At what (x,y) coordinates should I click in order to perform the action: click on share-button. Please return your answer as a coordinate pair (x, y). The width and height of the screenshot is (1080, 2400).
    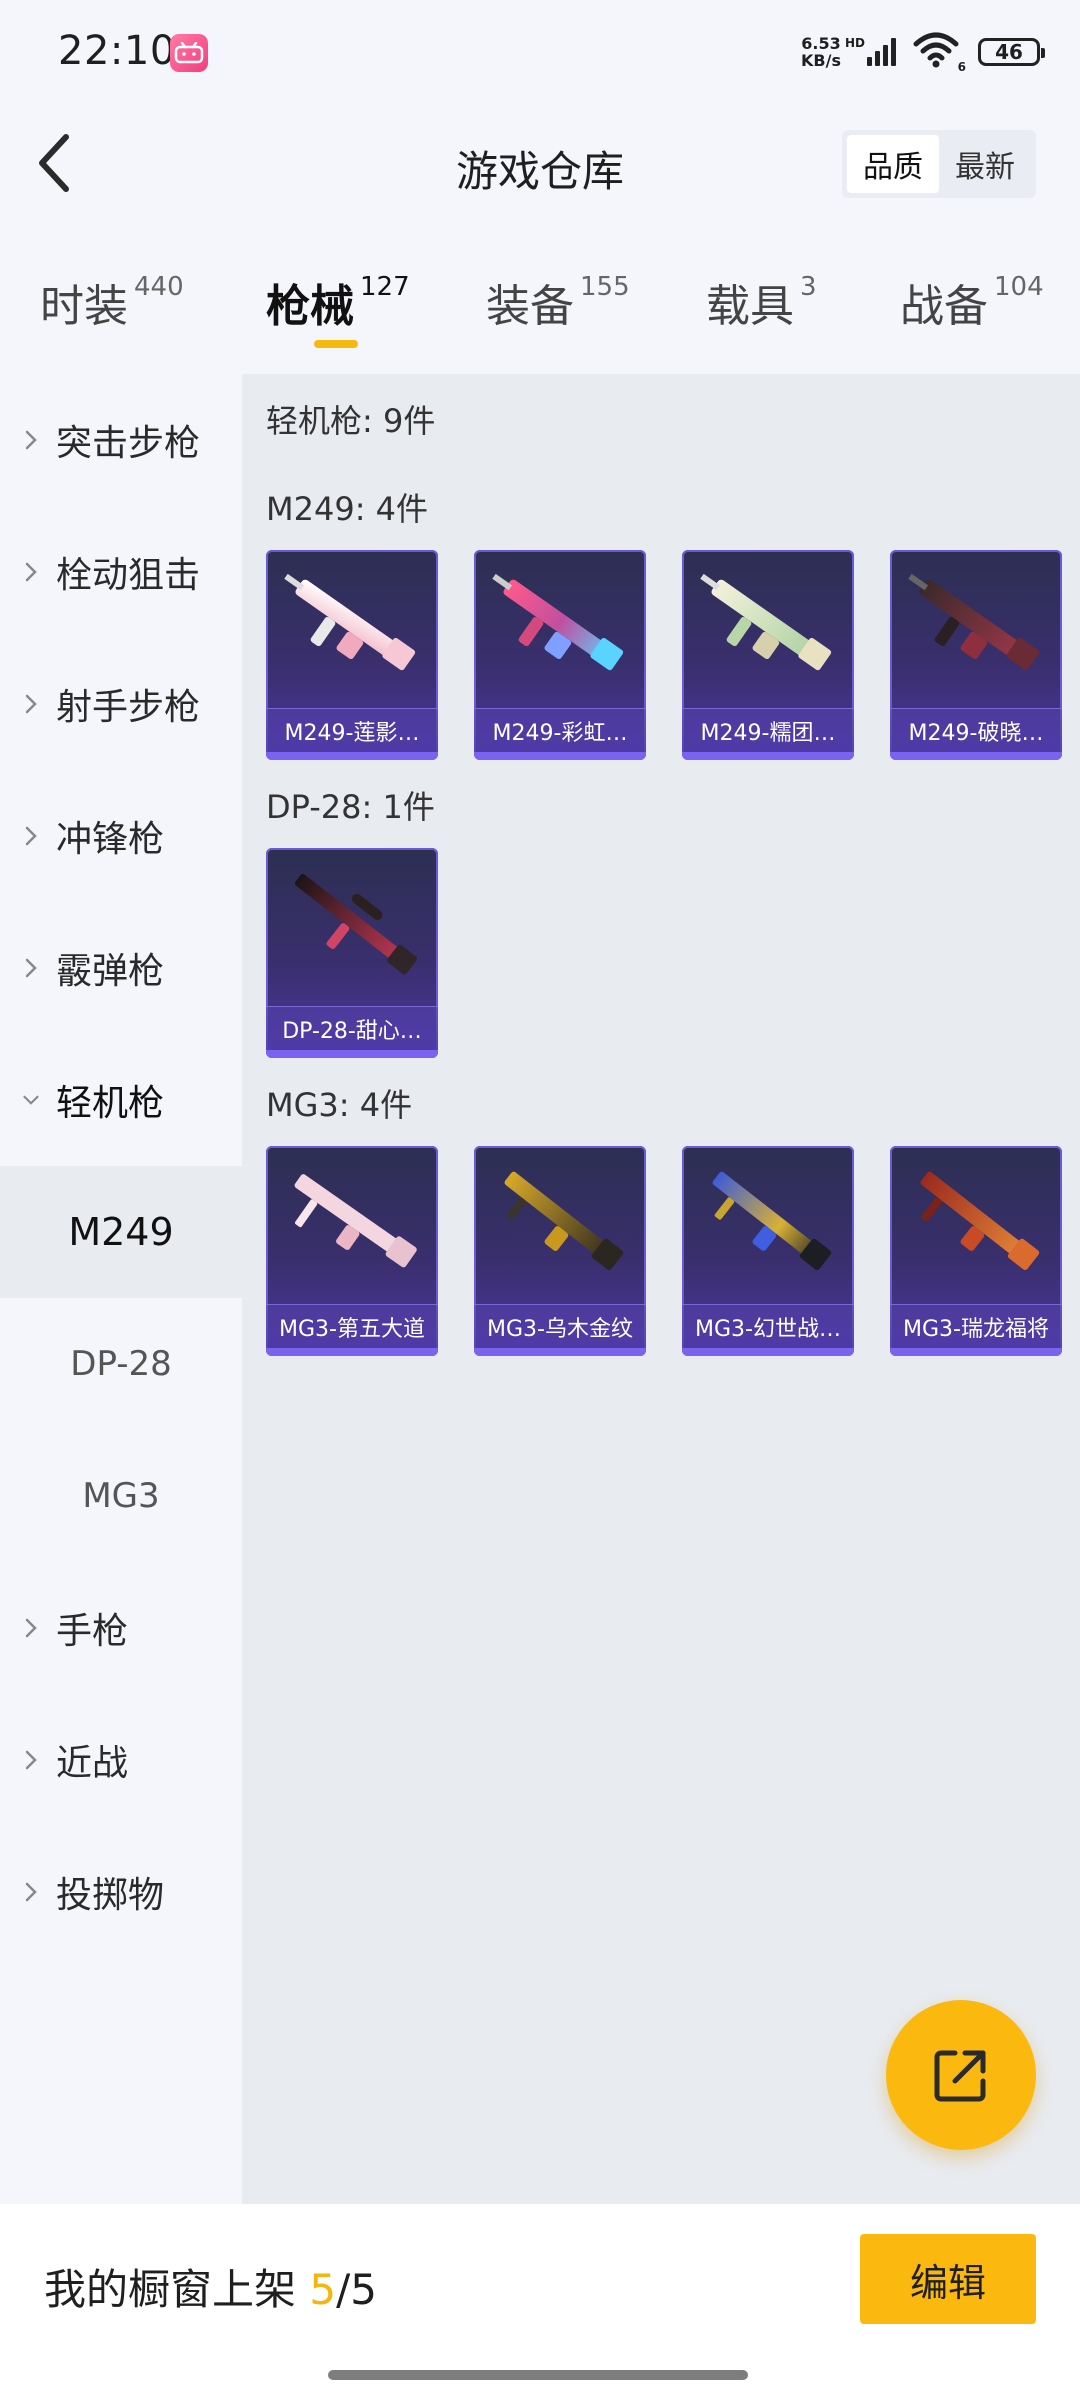
    Looking at the image, I should click on (961, 2075).